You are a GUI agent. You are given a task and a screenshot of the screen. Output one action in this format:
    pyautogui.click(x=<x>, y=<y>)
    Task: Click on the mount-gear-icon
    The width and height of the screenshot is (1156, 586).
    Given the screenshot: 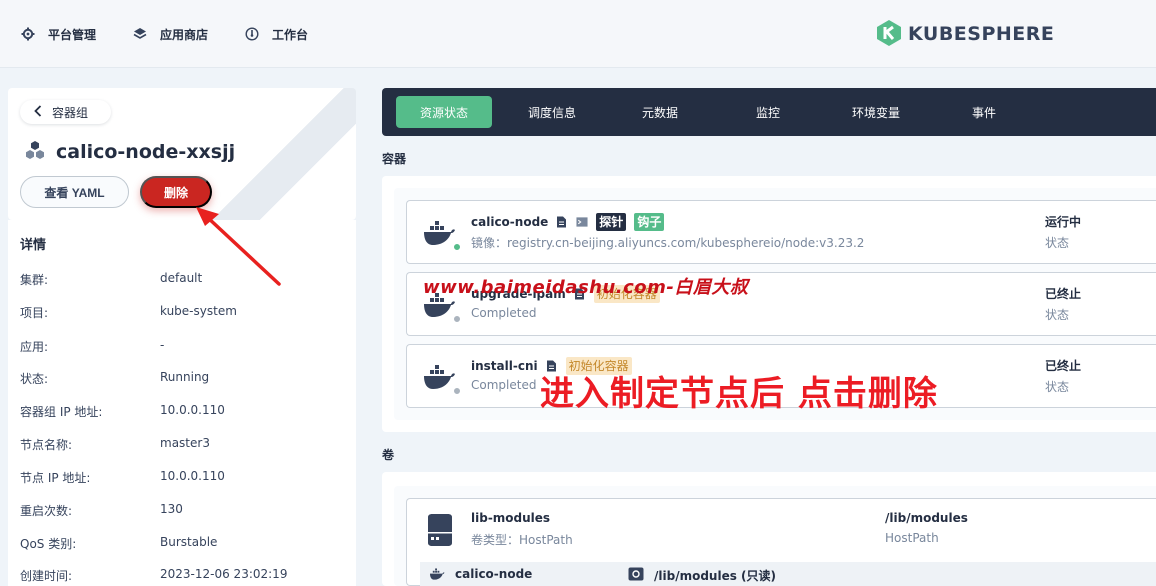 What is the action you would take?
    pyautogui.click(x=636, y=575)
    